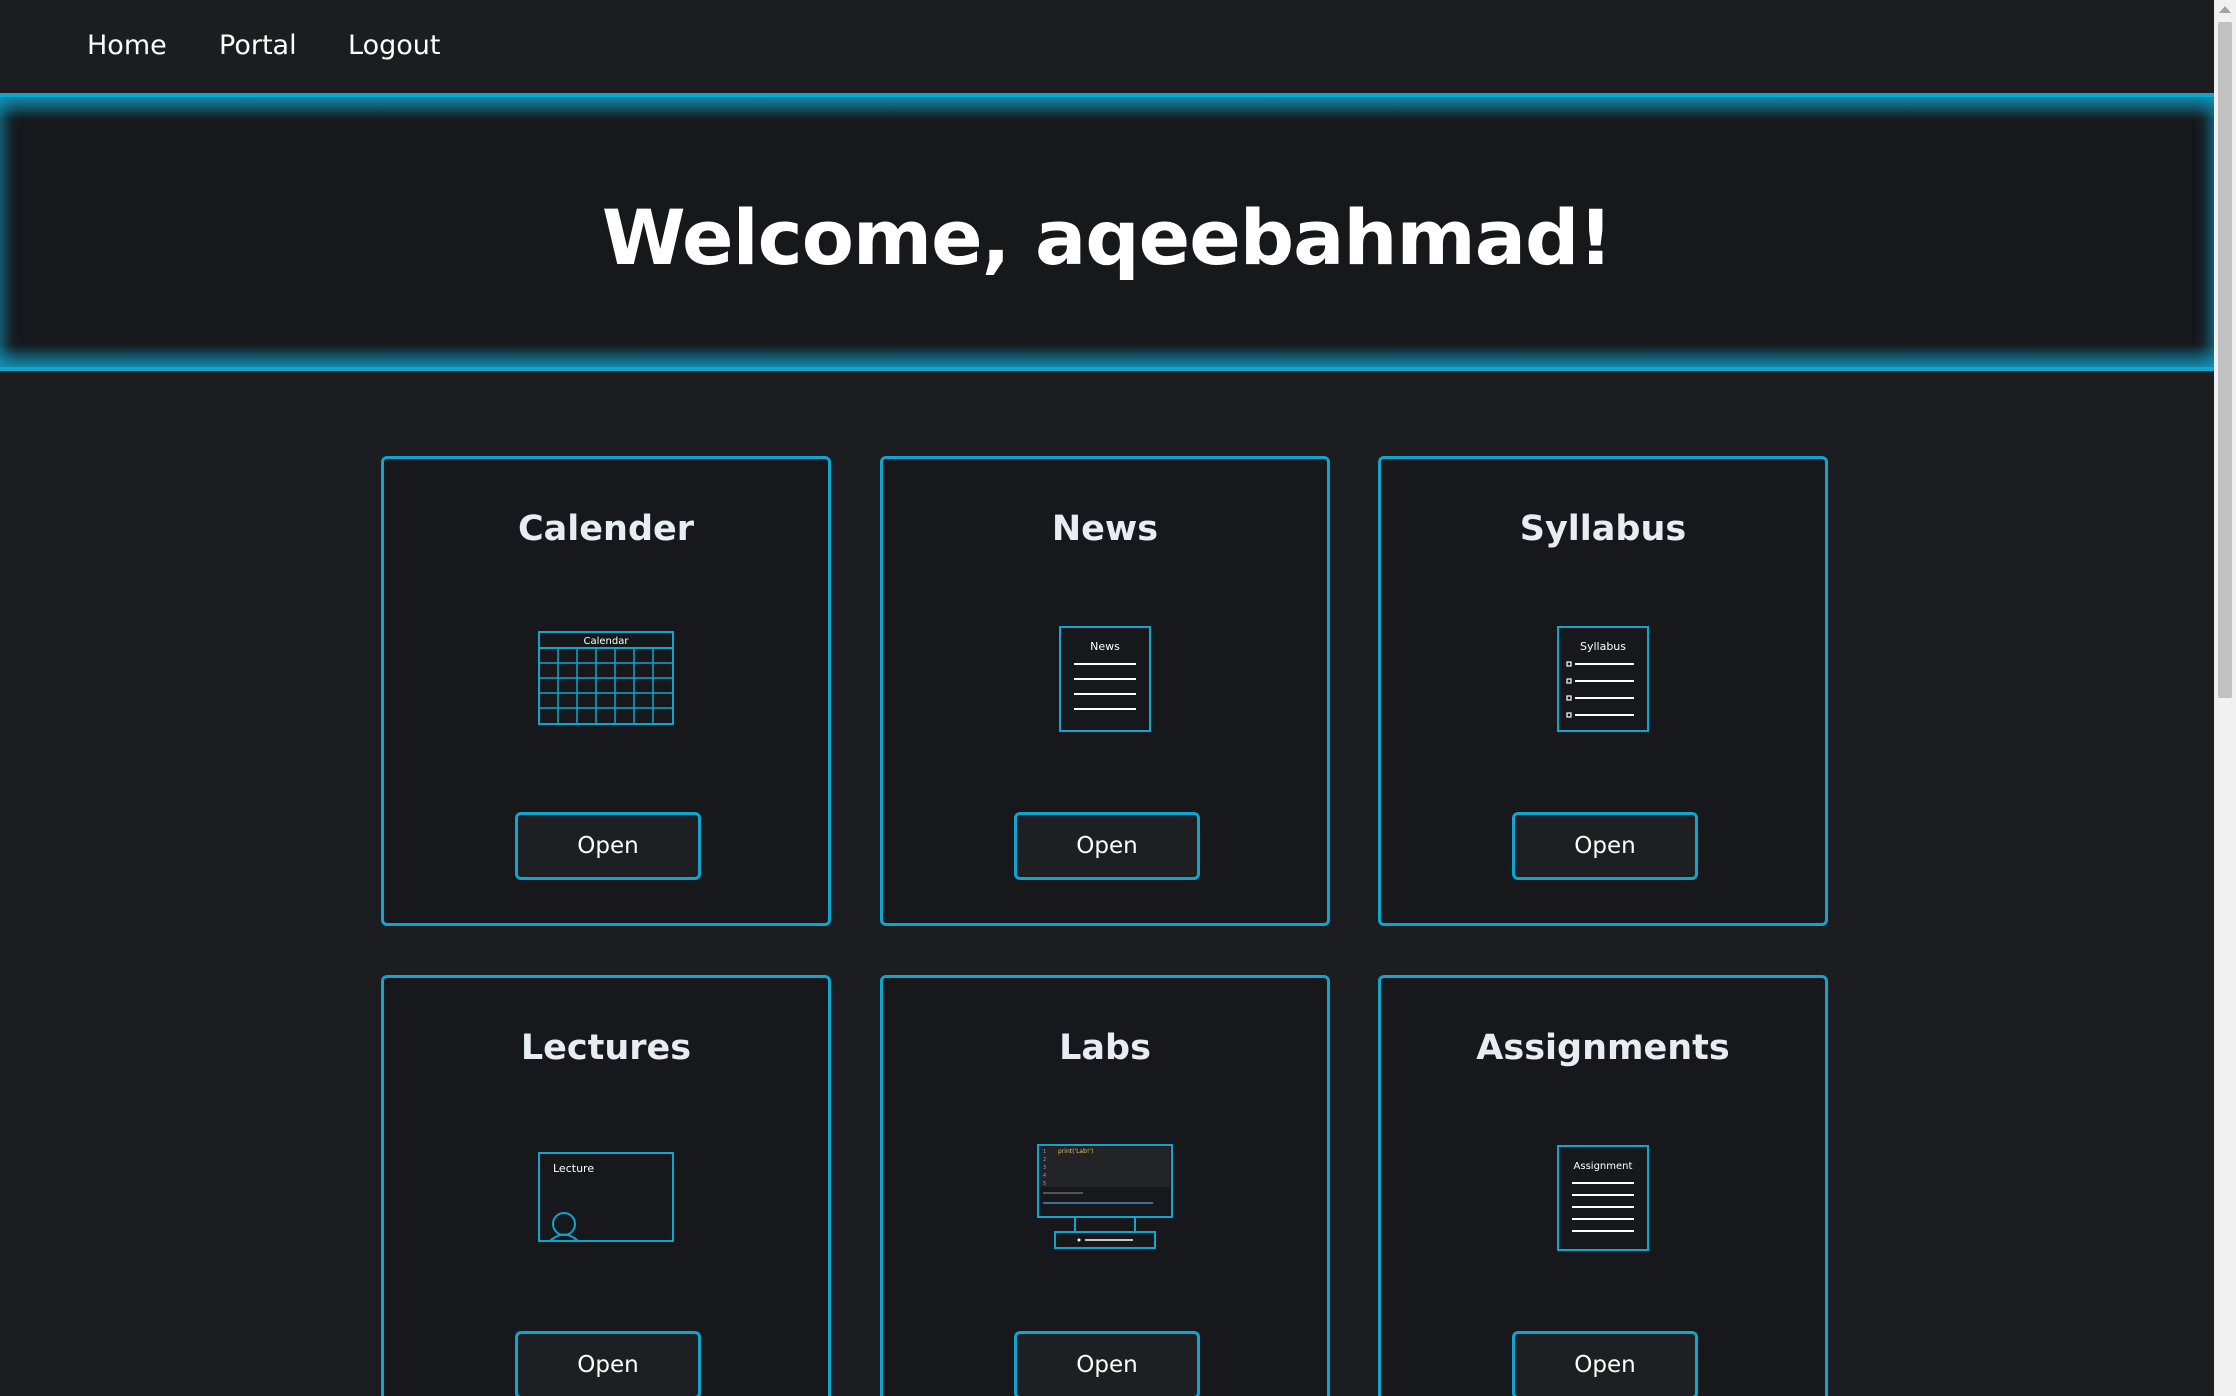 The width and height of the screenshot is (2236, 1396). Describe the element at coordinates (1107, 1363) in the screenshot. I see `open-labs-button: Open` at that location.